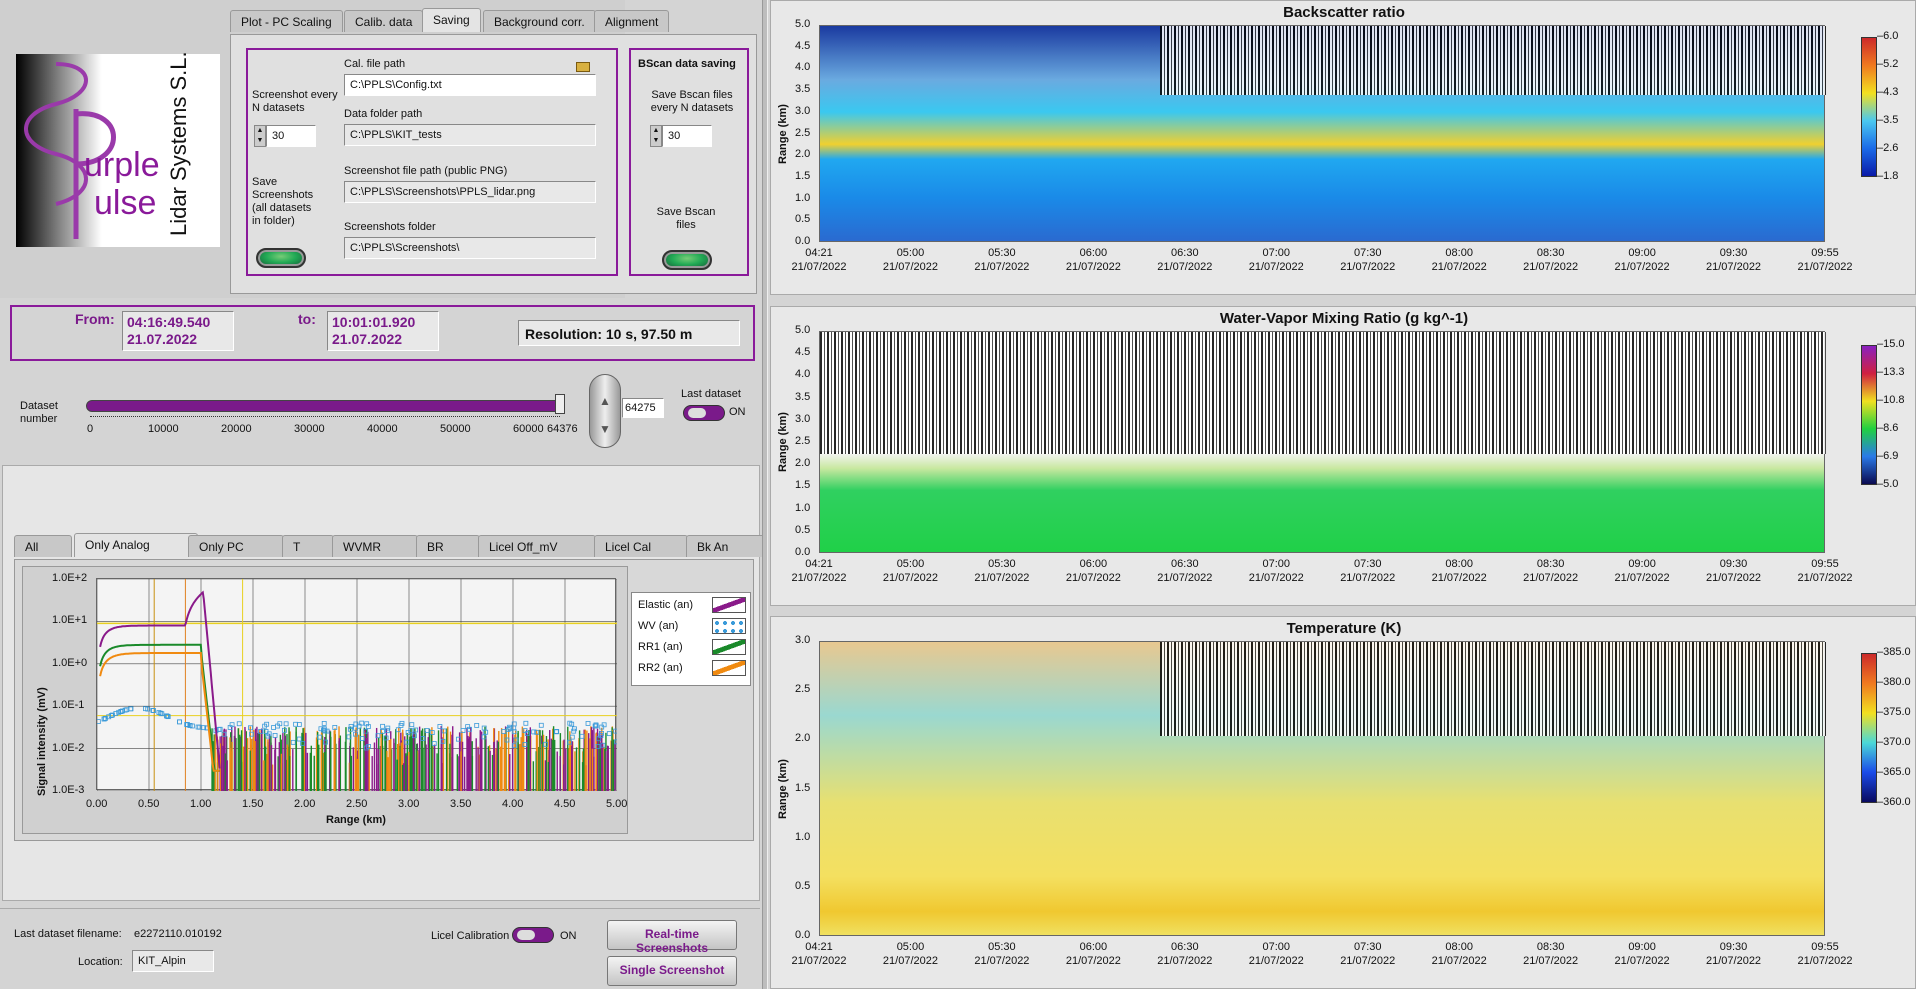  I want to click on tab-bk-an: Bk An, so click(726, 546).